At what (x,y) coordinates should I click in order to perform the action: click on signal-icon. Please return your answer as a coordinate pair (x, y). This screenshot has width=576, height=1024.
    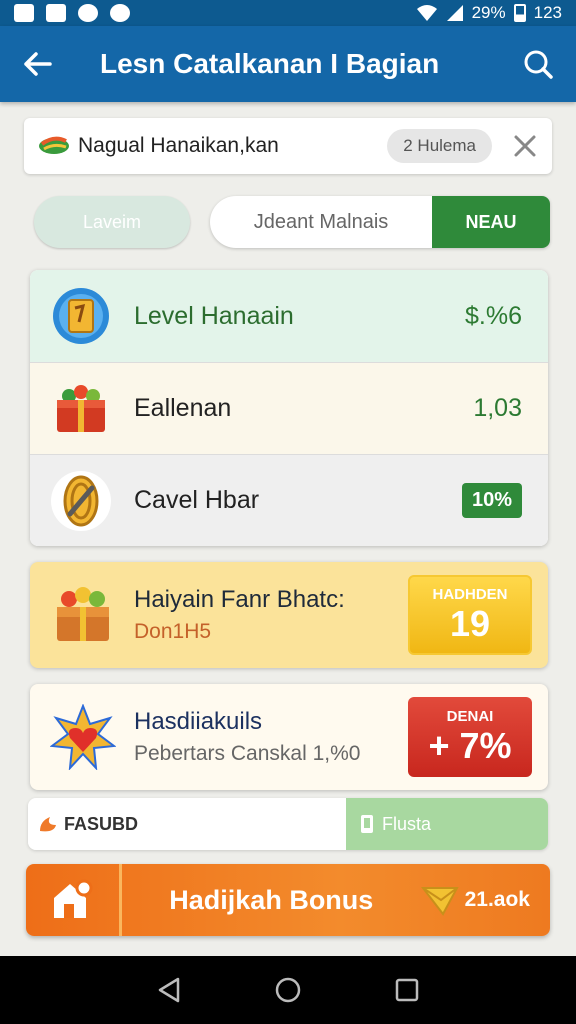
    Looking at the image, I should click on (454, 13).